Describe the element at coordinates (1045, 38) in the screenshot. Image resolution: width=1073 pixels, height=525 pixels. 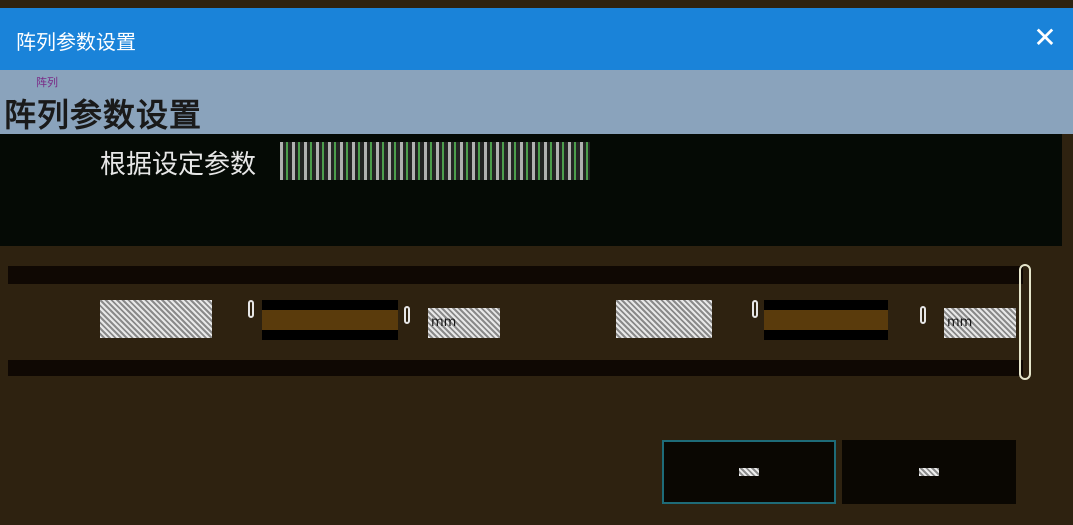
I see `close-icon: ✕` at that location.